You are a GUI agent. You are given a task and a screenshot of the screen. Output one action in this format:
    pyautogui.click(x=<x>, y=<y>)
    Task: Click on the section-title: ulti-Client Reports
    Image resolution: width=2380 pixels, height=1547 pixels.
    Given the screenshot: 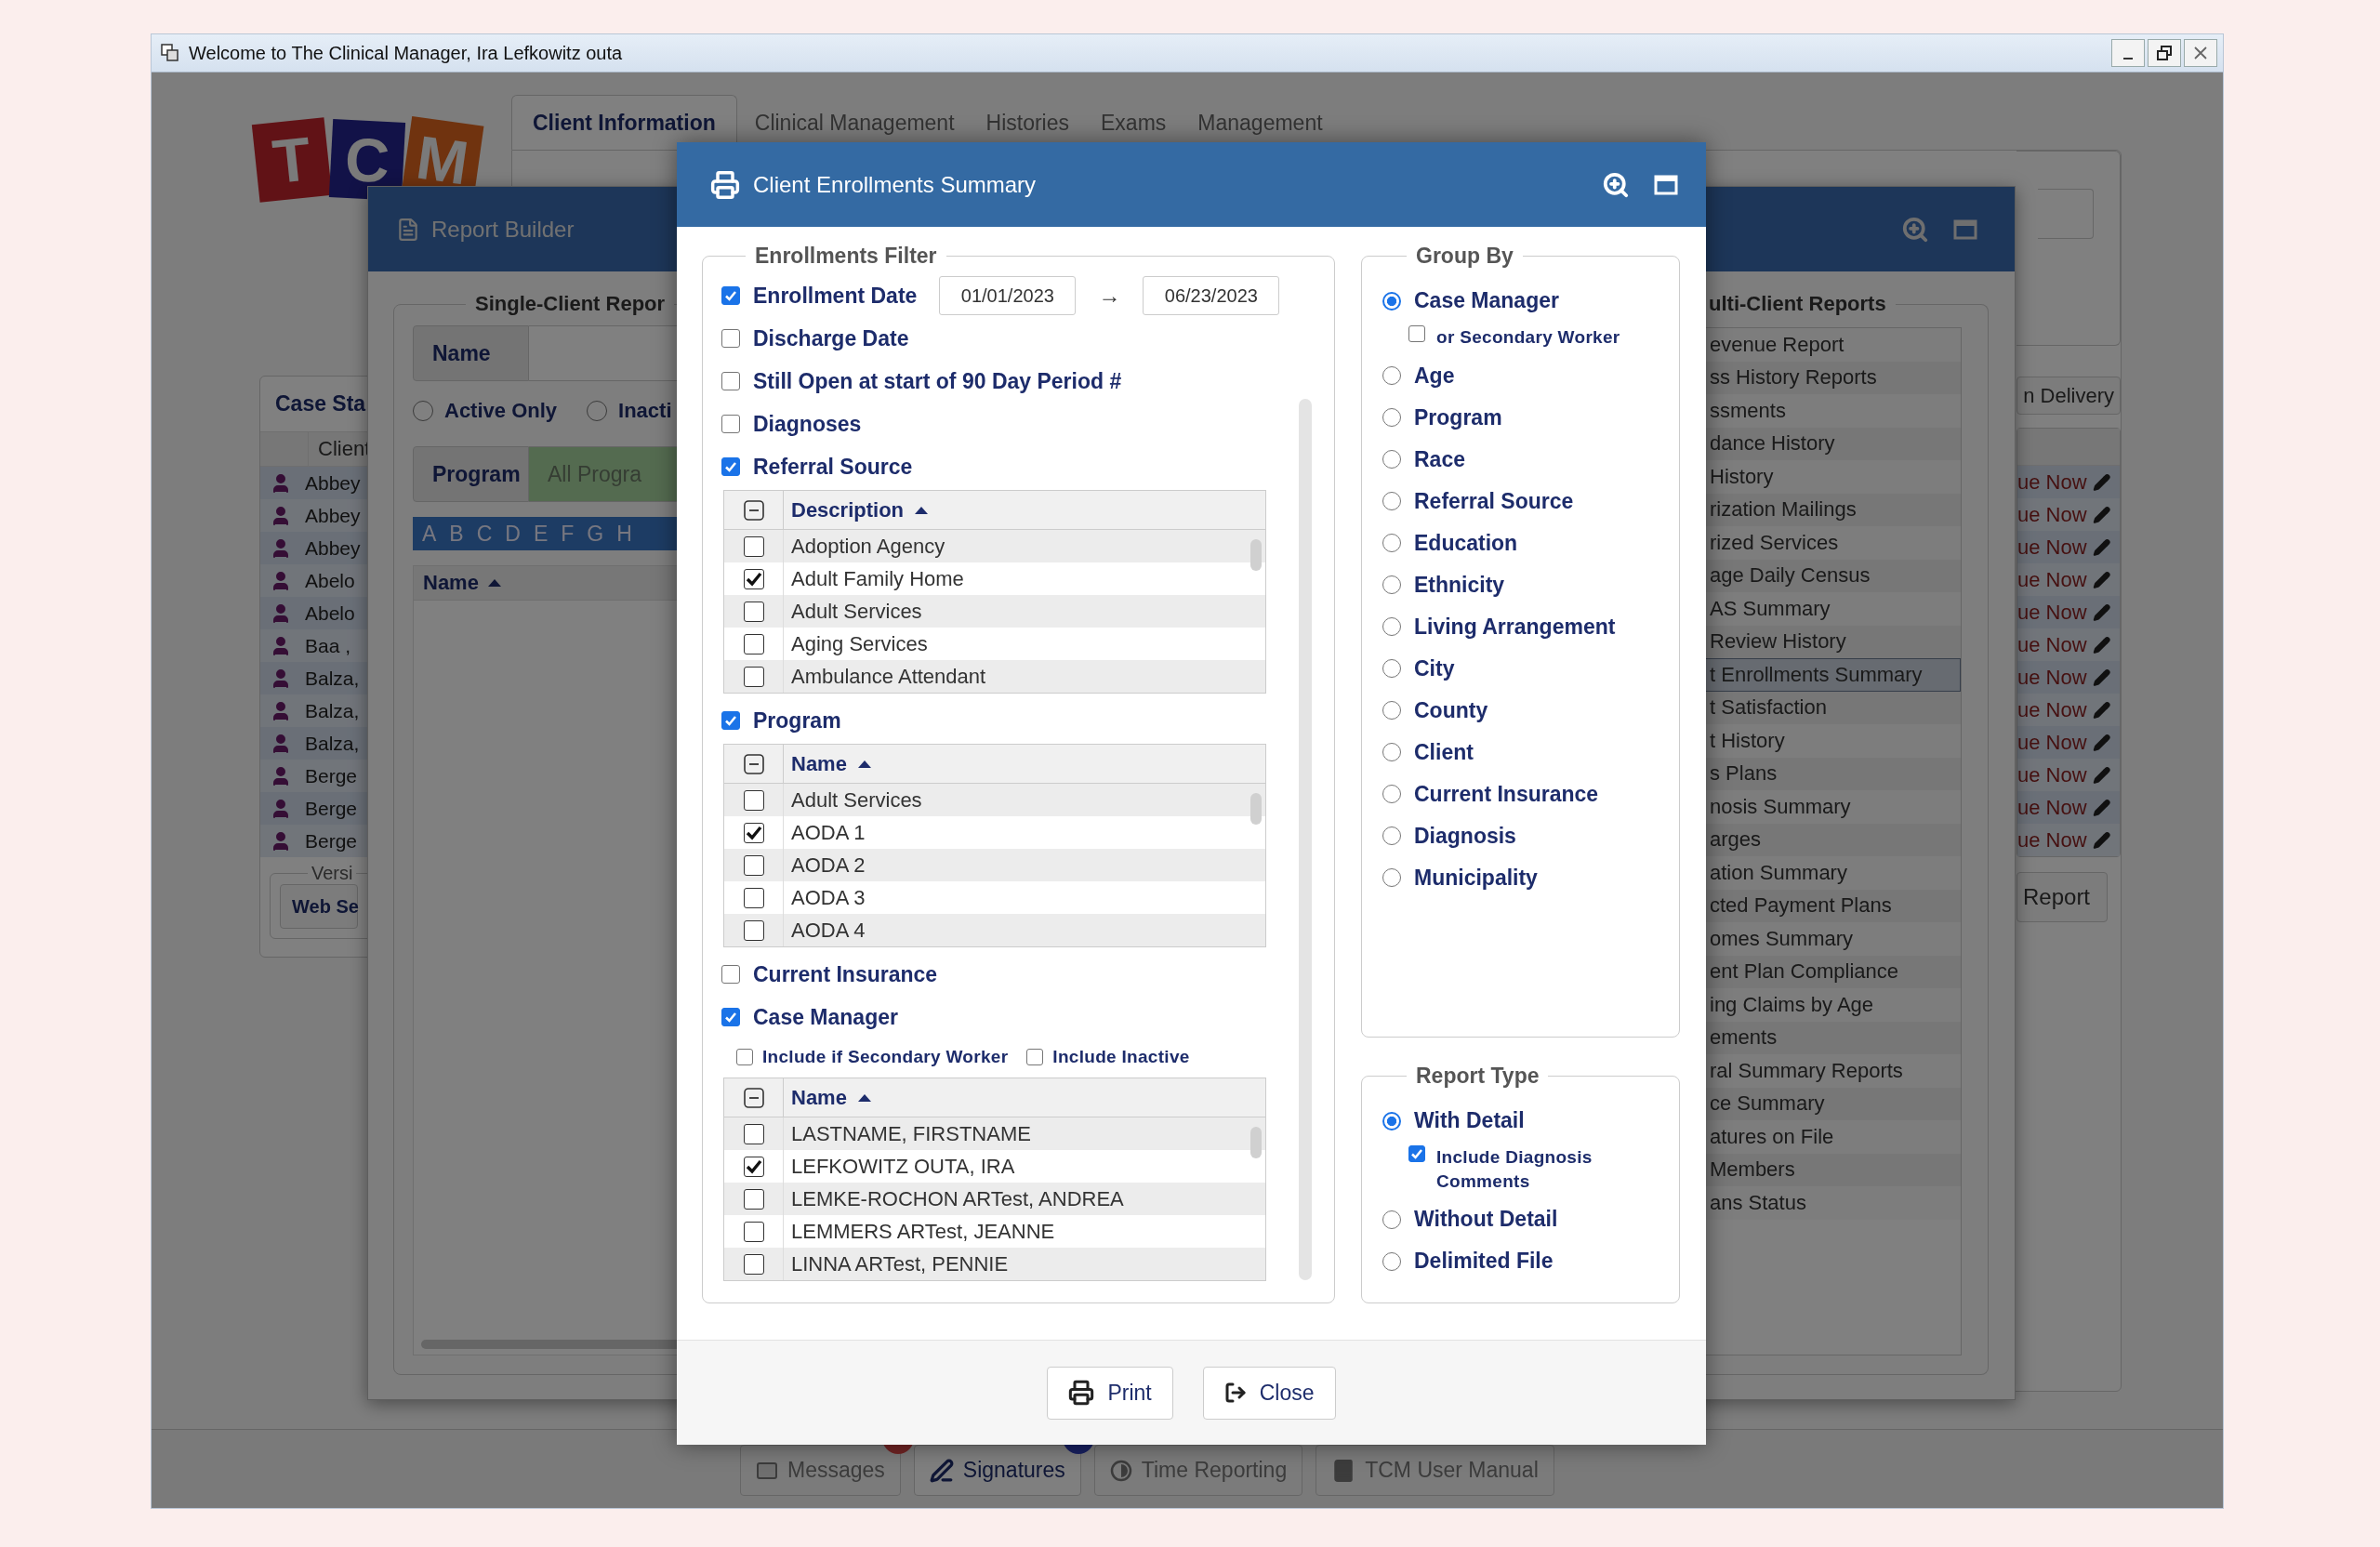 What is the action you would take?
    pyautogui.click(x=1797, y=304)
    